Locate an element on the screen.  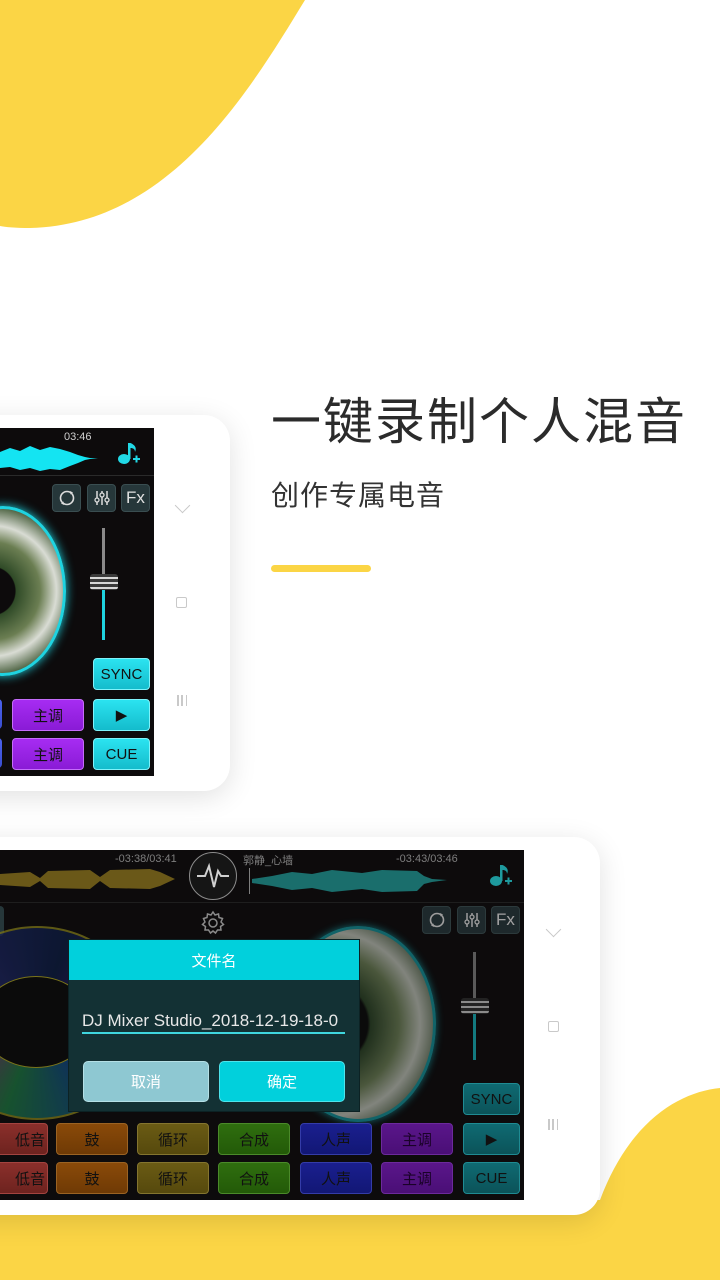
filename-input is located at coordinates (213, 1022).